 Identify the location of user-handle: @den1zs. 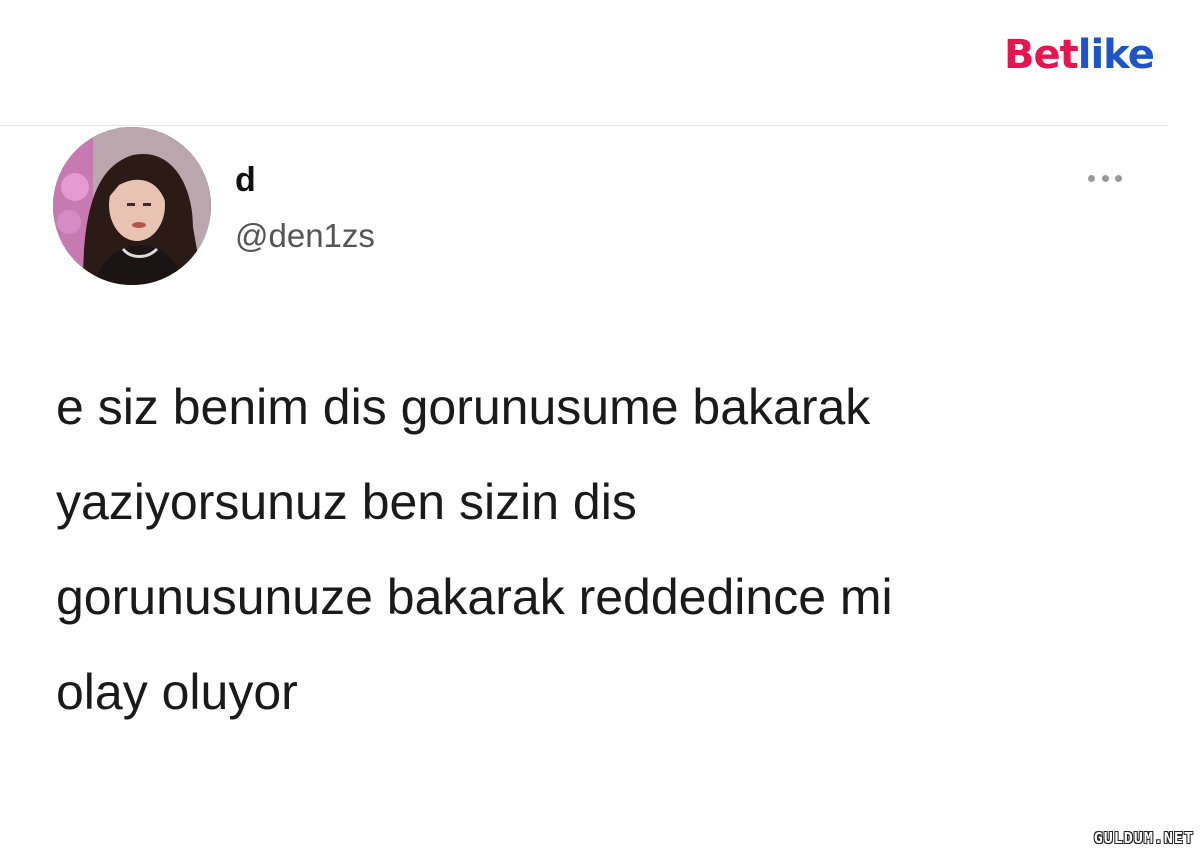
(305, 236).